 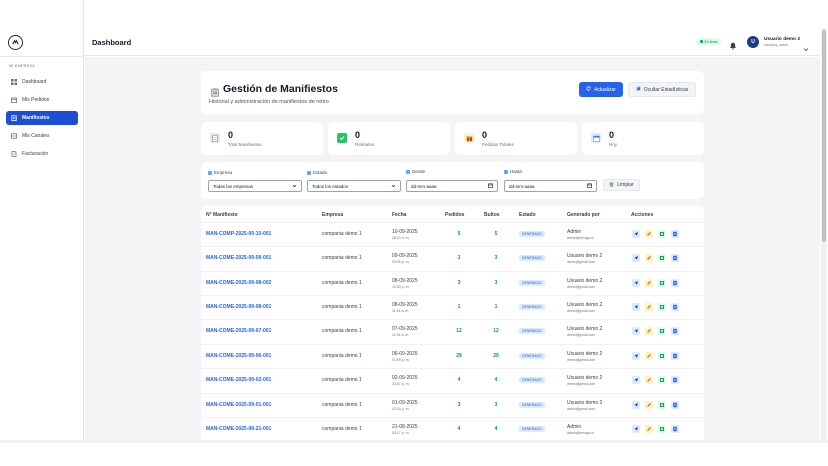 What do you see at coordinates (459, 356) in the screenshot?
I see `orders-count: 29` at bounding box center [459, 356].